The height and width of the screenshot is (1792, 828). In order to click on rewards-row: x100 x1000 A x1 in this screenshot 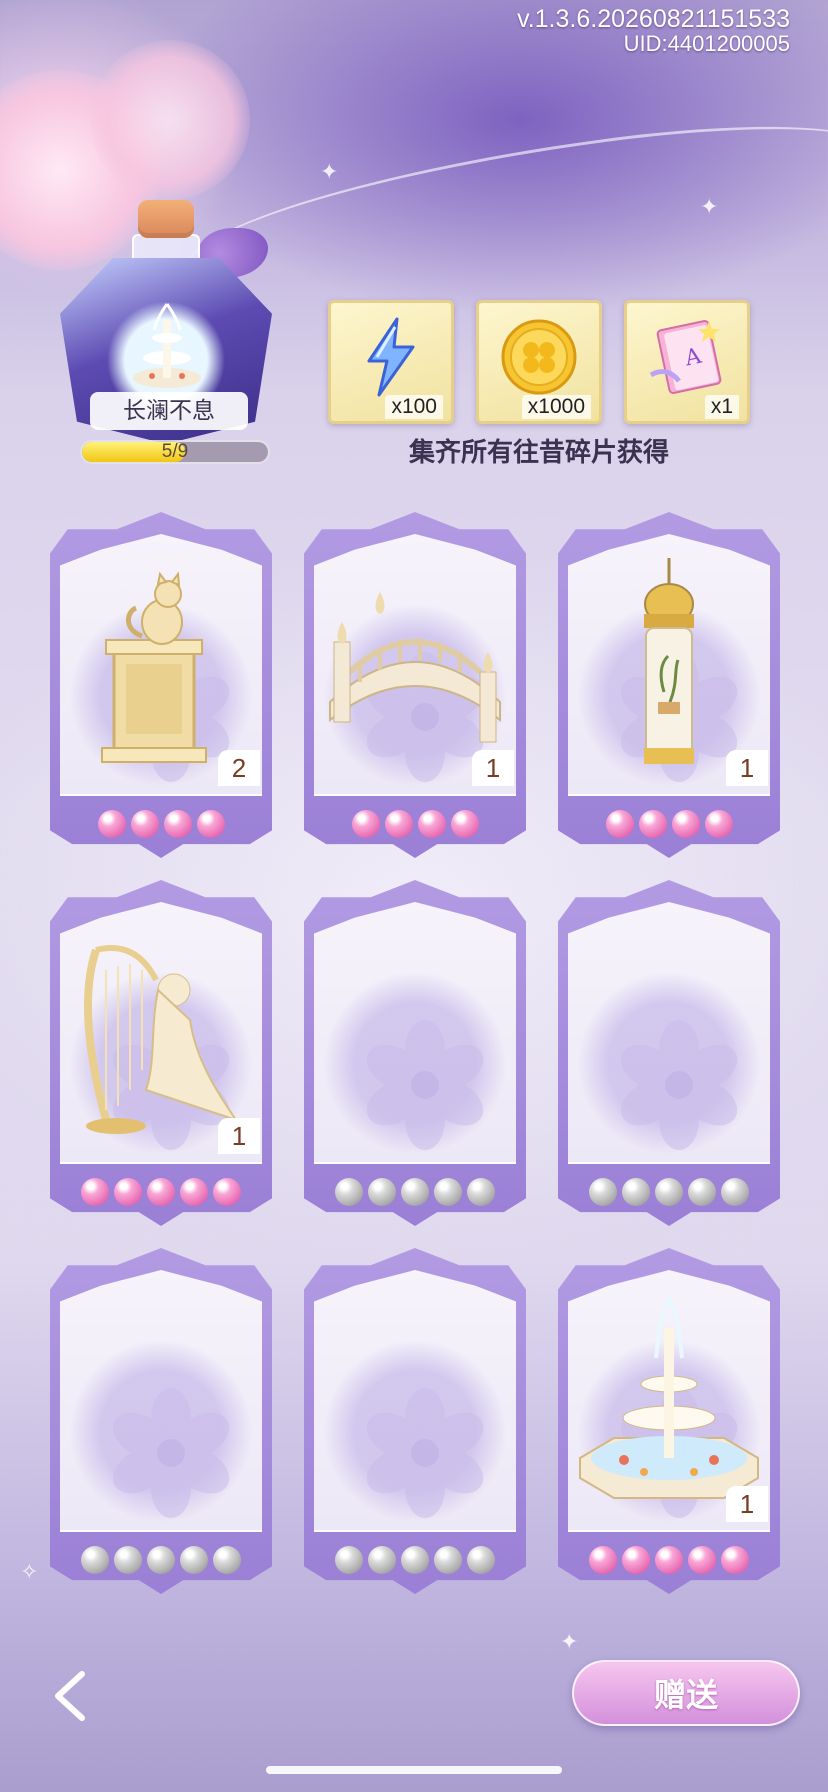, I will do `click(539, 362)`.